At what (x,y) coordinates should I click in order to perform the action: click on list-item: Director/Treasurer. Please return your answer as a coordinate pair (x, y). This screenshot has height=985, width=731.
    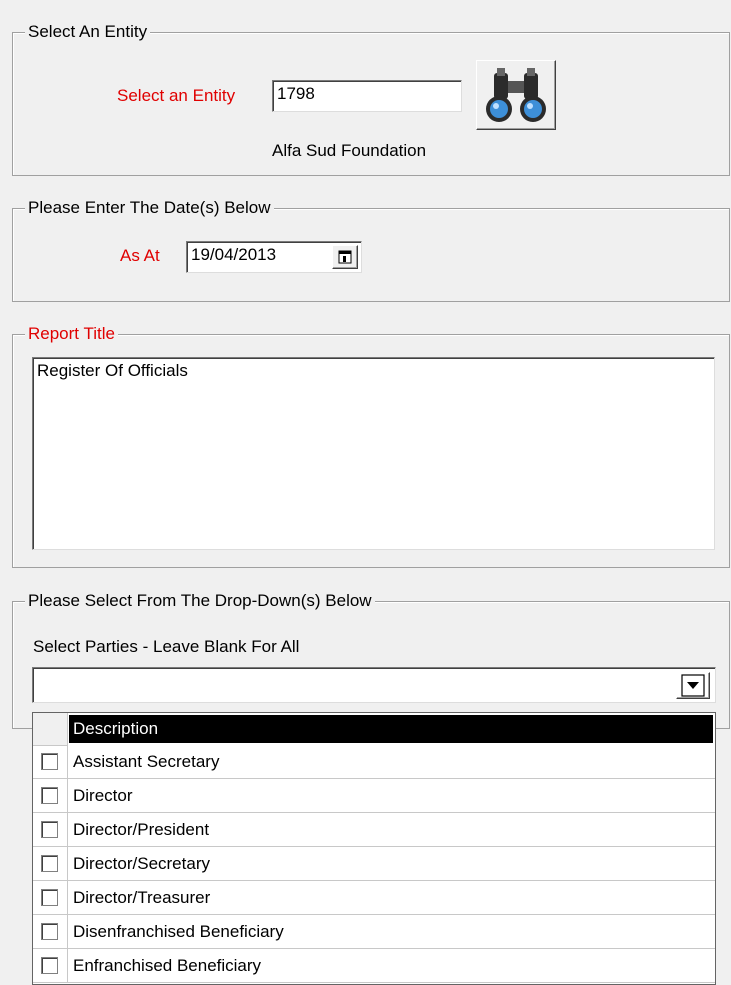
    Looking at the image, I should click on (374, 898).